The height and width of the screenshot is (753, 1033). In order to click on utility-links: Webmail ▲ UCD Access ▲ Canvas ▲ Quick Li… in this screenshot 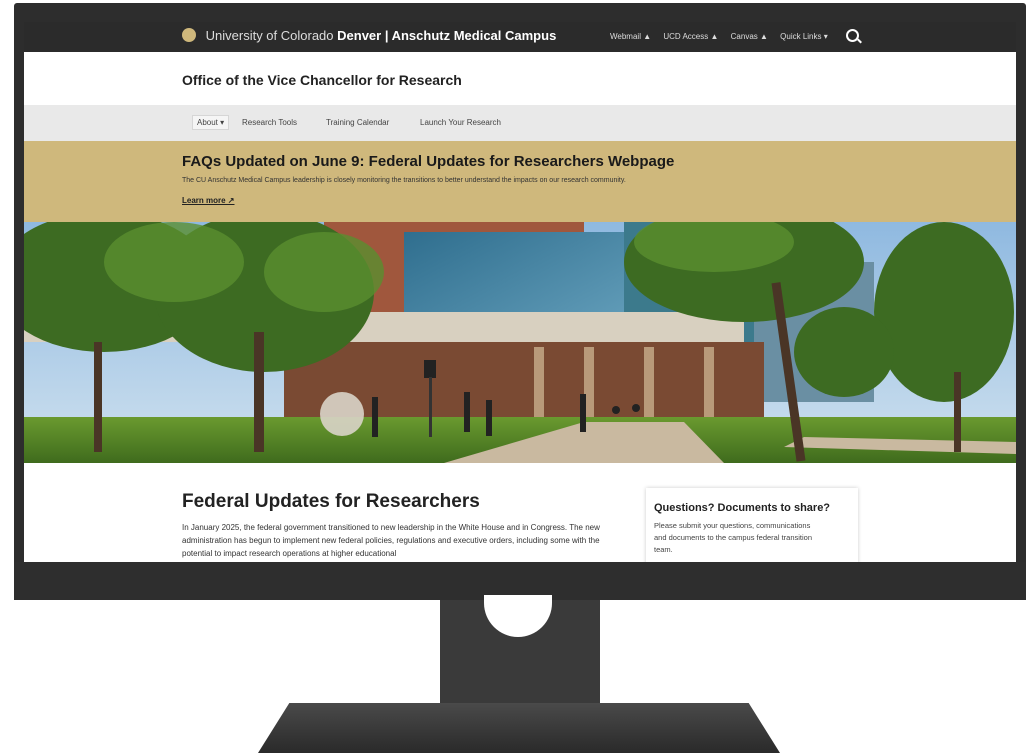, I will do `click(724, 36)`.